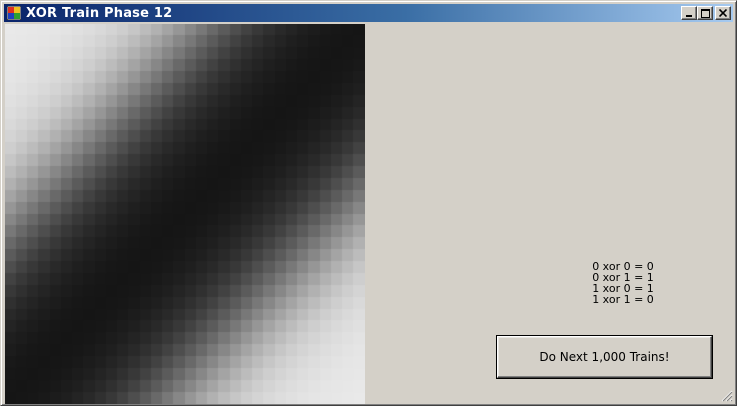  What do you see at coordinates (689, 13) in the screenshot?
I see `minimize-button` at bounding box center [689, 13].